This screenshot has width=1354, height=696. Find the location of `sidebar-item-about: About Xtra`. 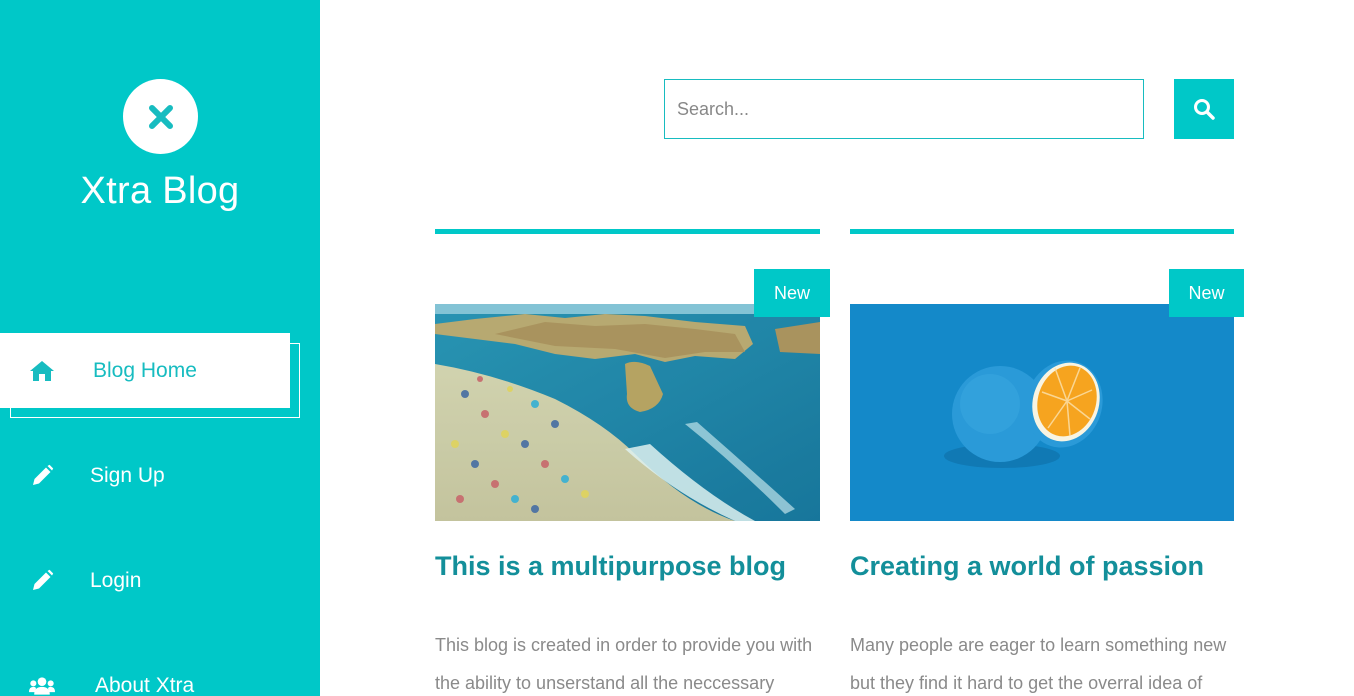

sidebar-item-about: About Xtra is located at coordinates (160, 676).